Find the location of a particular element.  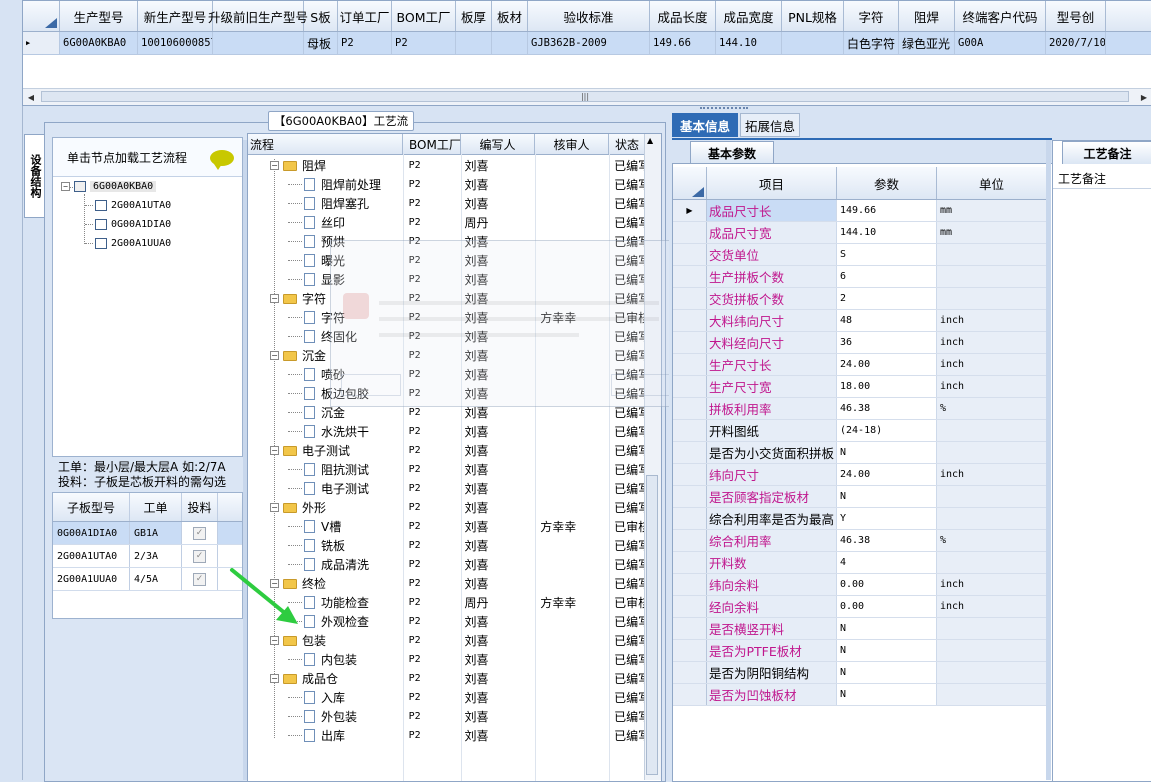

process-row: − 包装 P2 刘喜 已编写 is located at coordinates (446, 640).